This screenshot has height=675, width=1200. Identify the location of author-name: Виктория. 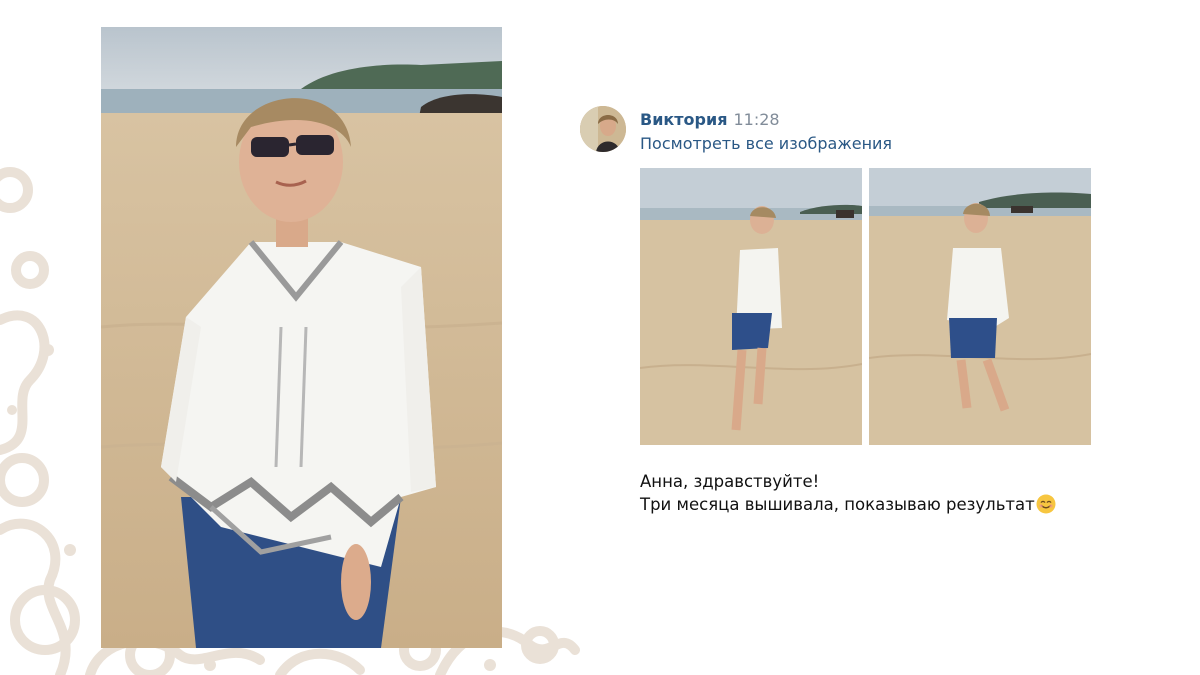
(683, 119).